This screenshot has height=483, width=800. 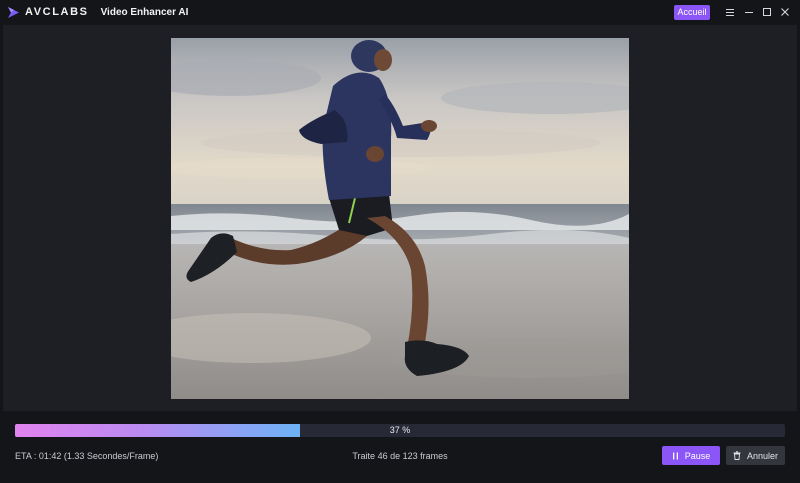 What do you see at coordinates (400, 12) in the screenshot?
I see `title-bar: AVCLABS Video Enhancer AI Accueil` at bounding box center [400, 12].